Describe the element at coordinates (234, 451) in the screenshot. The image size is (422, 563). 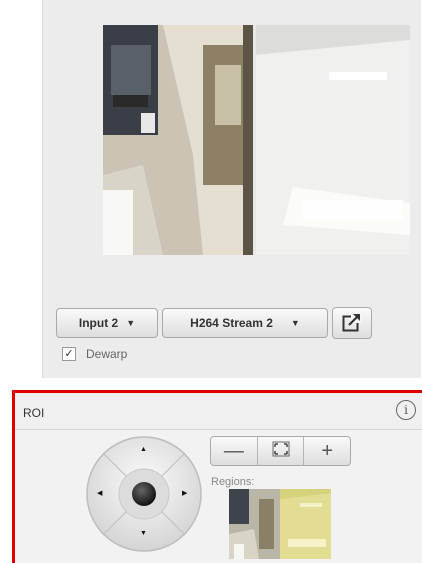
I see `zoom-out-button: —` at that location.